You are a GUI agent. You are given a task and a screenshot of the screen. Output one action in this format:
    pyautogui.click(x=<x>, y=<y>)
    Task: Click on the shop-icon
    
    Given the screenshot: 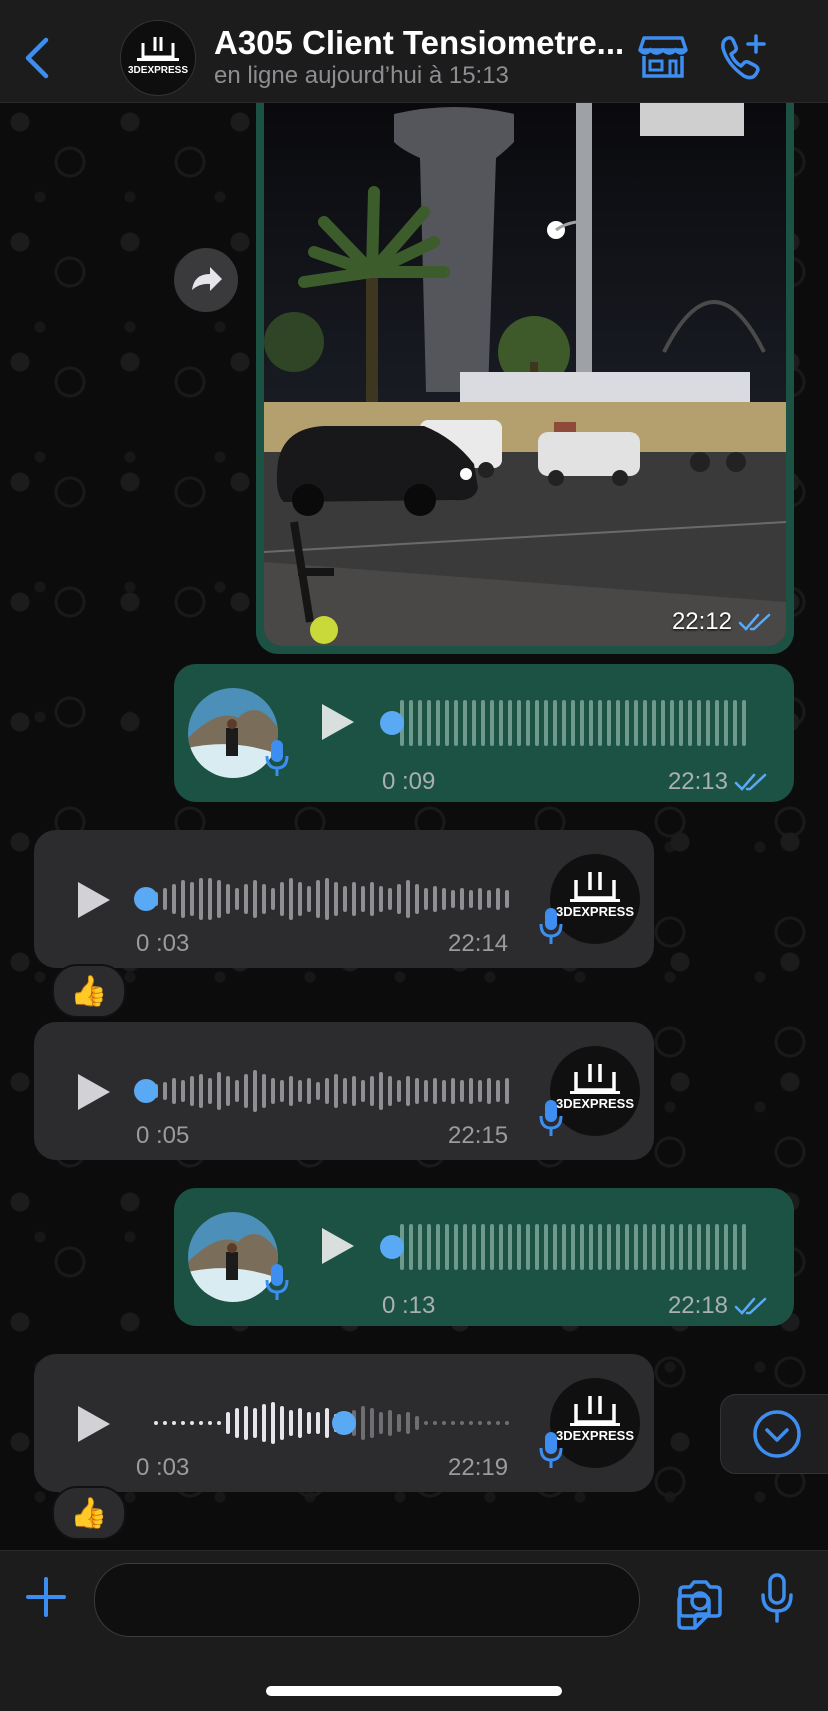 What is the action you would take?
    pyautogui.click(x=663, y=57)
    